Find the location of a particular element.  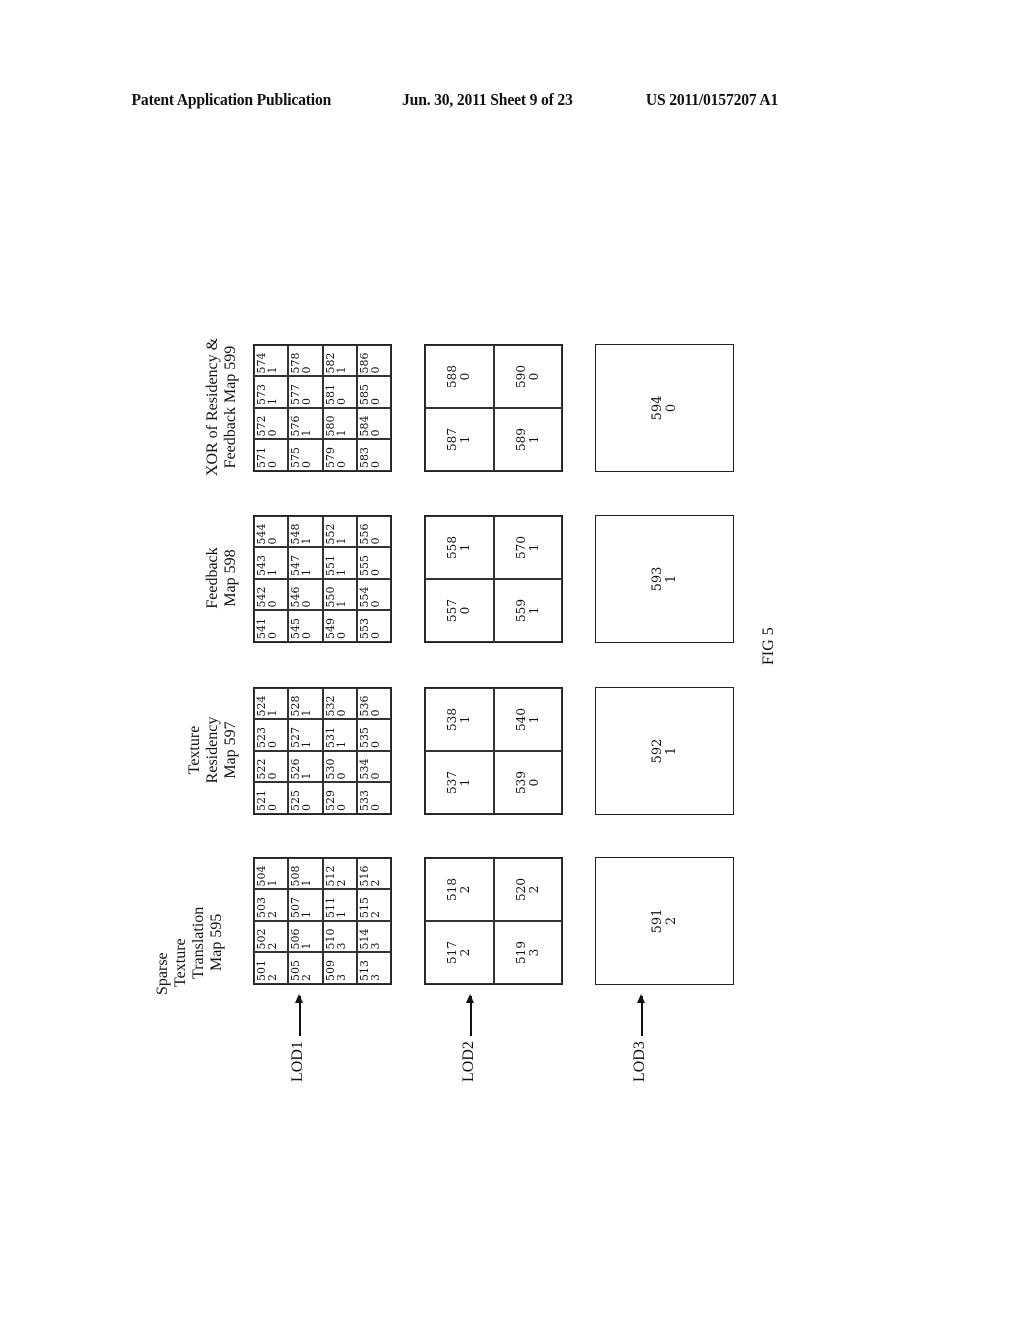

grid-cell: 521 0 is located at coordinates (271, 798).